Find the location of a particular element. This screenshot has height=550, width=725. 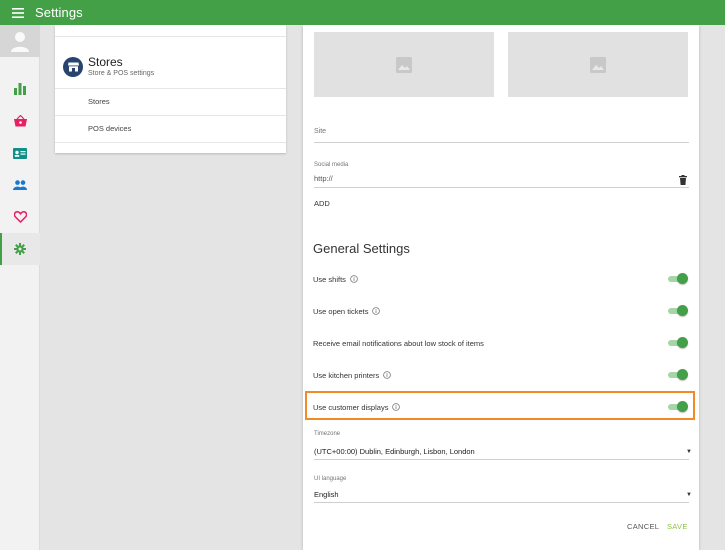

page-title: Settings is located at coordinates (59, 12).